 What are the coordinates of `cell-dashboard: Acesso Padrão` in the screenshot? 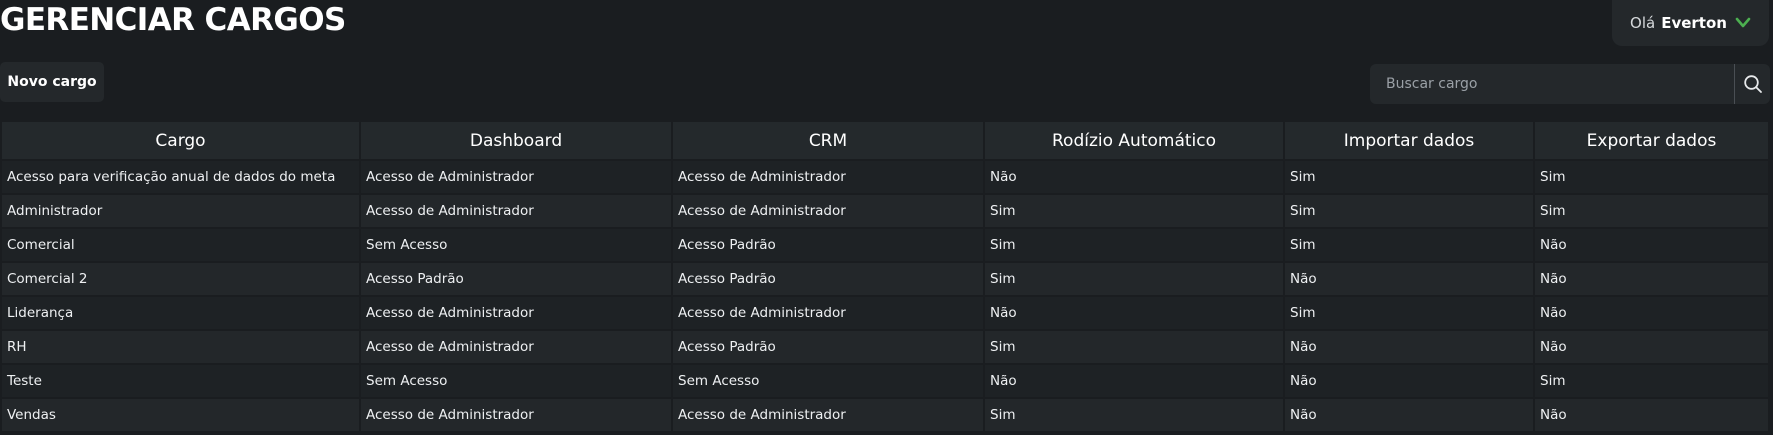 It's located at (516, 279).